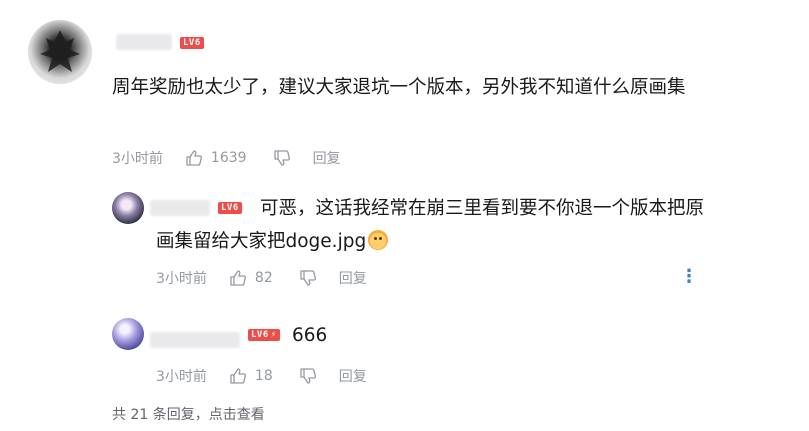  I want to click on reply-meta: 3小时前 82 回复, so click(261, 278).